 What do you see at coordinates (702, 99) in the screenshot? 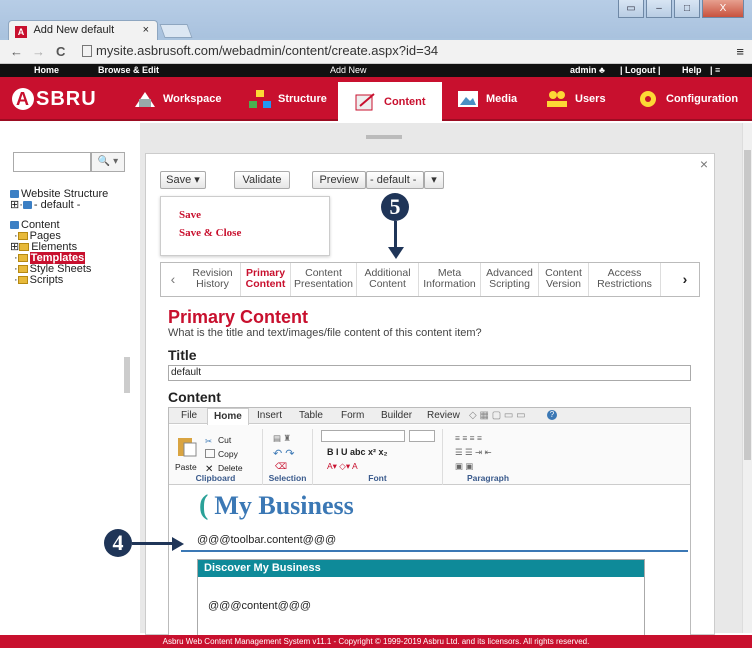
I see `nav-configuration-label: Configuration` at bounding box center [702, 99].